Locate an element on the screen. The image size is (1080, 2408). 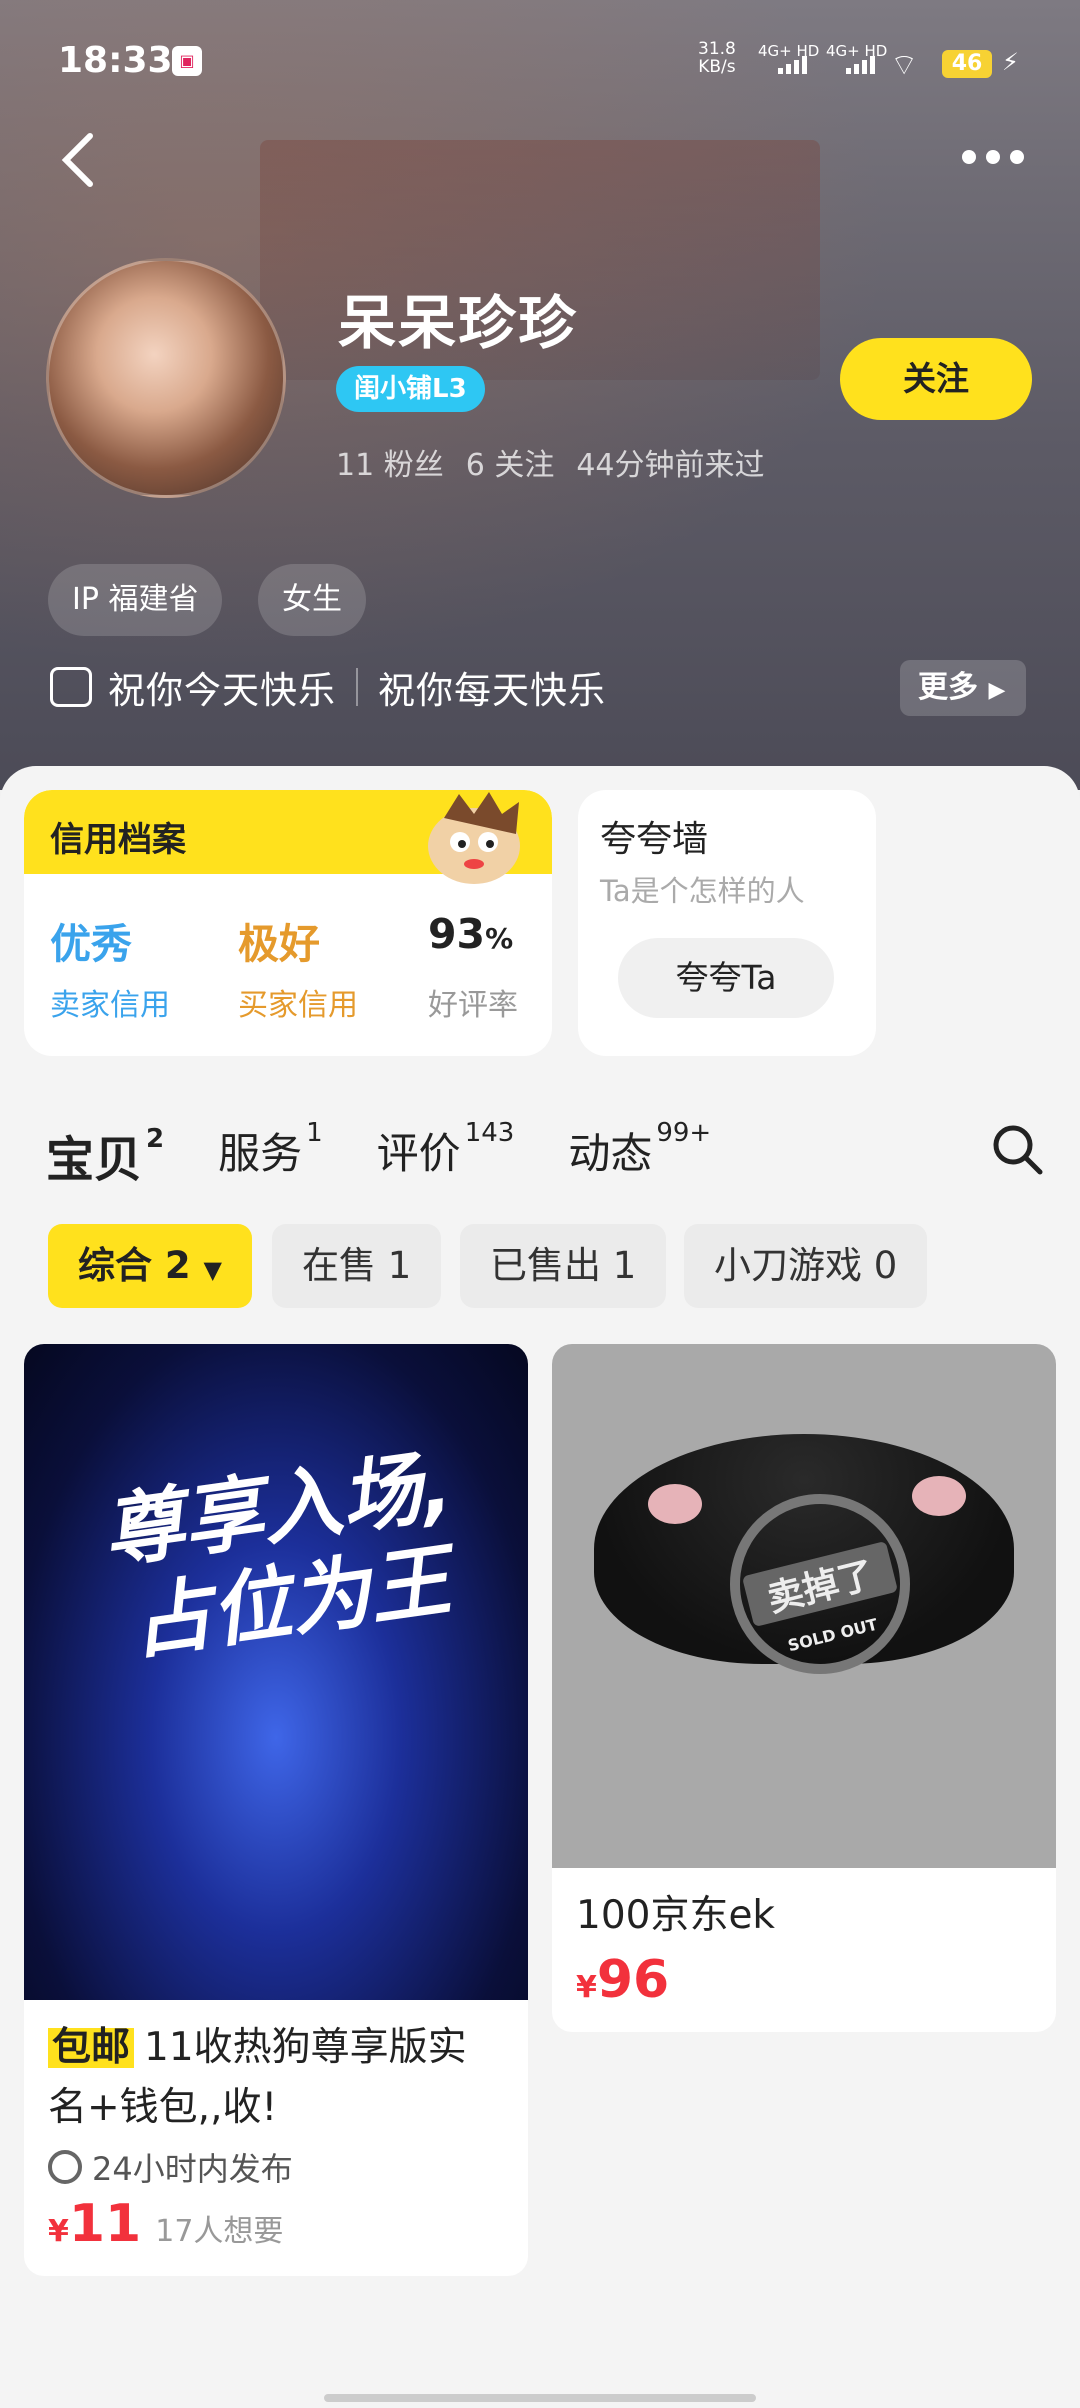
last-seen: 44分钟前来过 is located at coordinates (670, 465).